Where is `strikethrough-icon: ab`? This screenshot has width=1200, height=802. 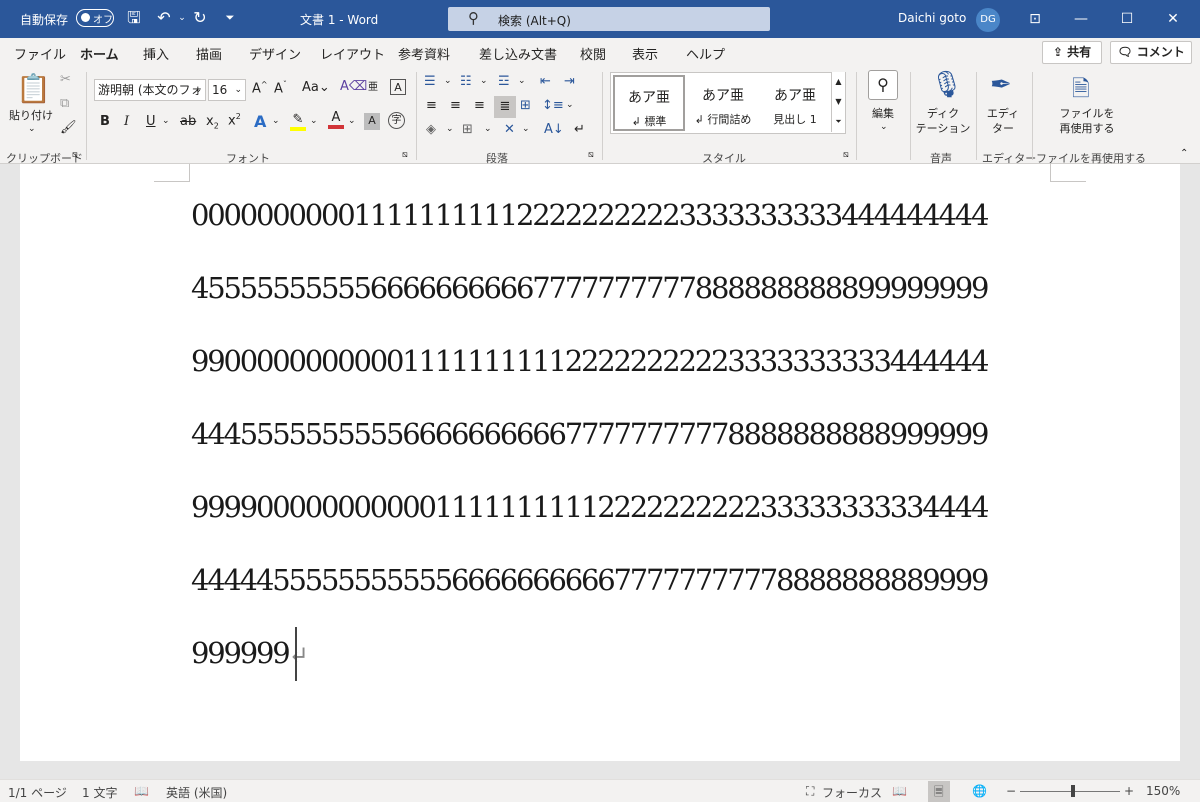
strikethrough-icon: ab is located at coordinates (188, 121).